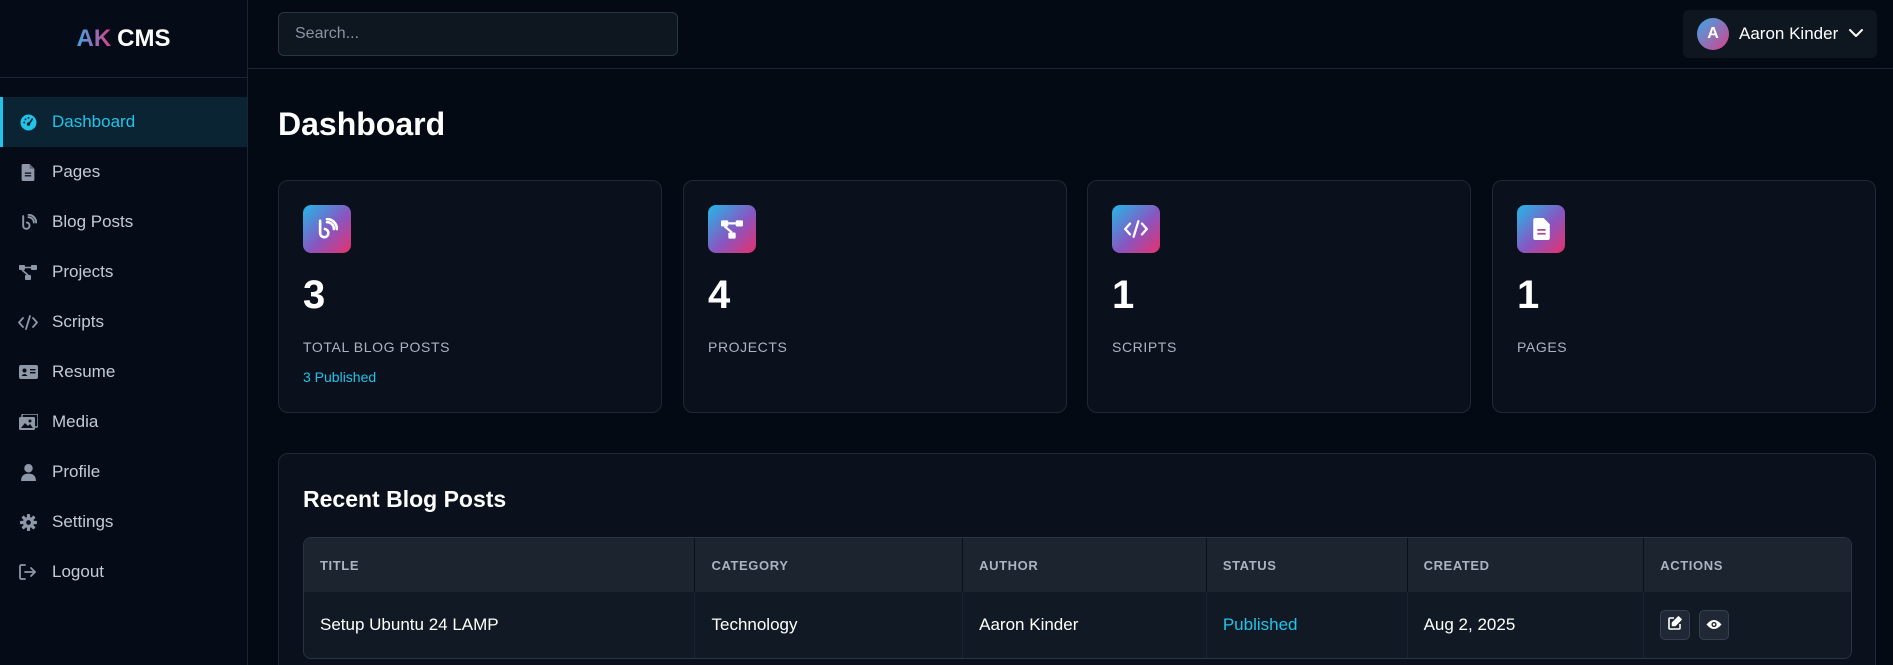 The image size is (1893, 665). Describe the element at coordinates (1526, 625) in the screenshot. I see `cell-created: Aug 2, 2025` at that location.